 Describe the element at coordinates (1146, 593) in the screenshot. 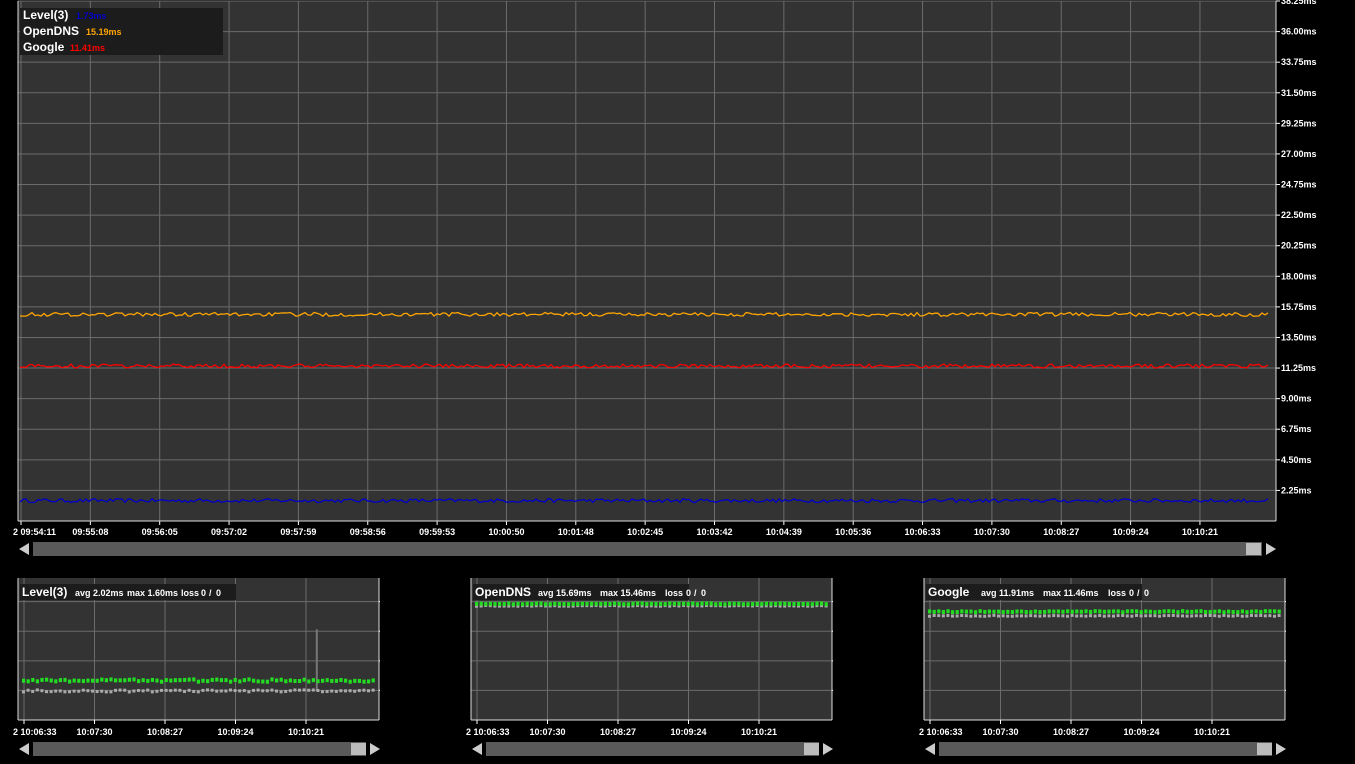

I see `panel-loss-total: 0` at that location.